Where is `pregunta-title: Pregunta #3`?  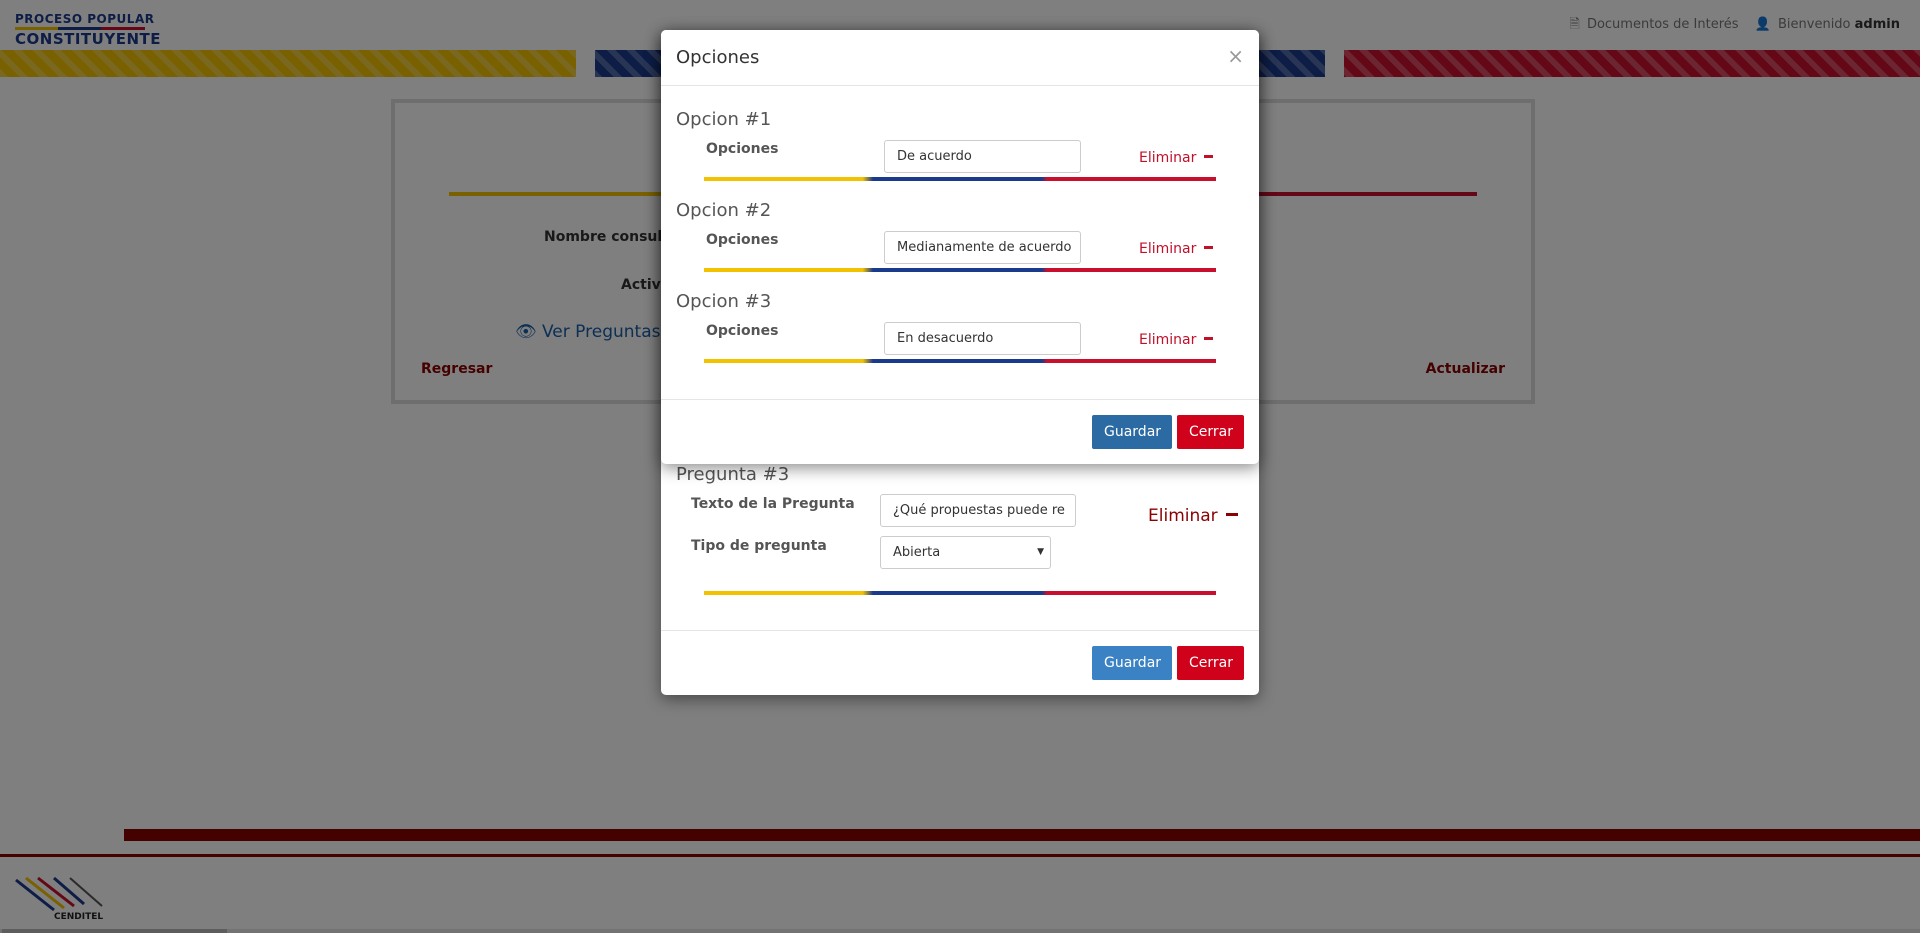
pregunta-title: Pregunta #3 is located at coordinates (733, 474).